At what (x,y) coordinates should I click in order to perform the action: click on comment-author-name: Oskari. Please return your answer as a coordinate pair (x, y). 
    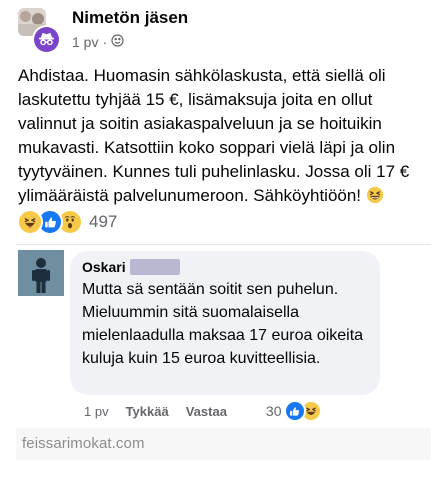
    Looking at the image, I should click on (104, 267).